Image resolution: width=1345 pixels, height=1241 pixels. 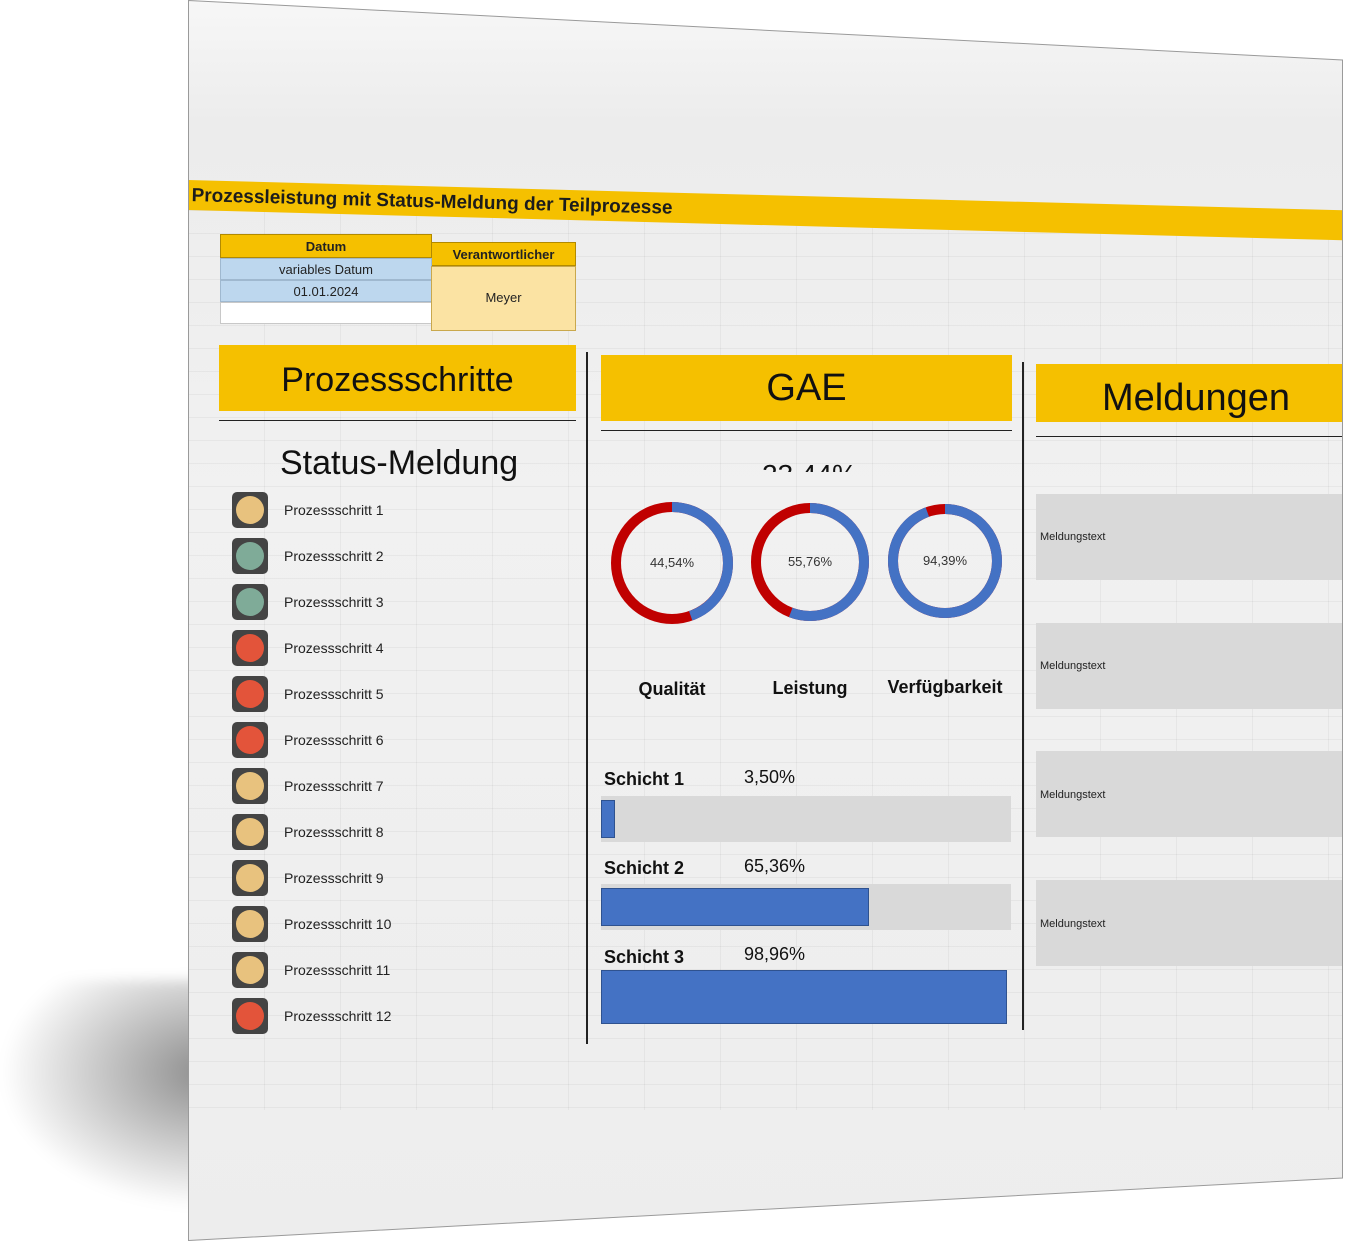 I want to click on empty-cell, so click(x=326, y=313).